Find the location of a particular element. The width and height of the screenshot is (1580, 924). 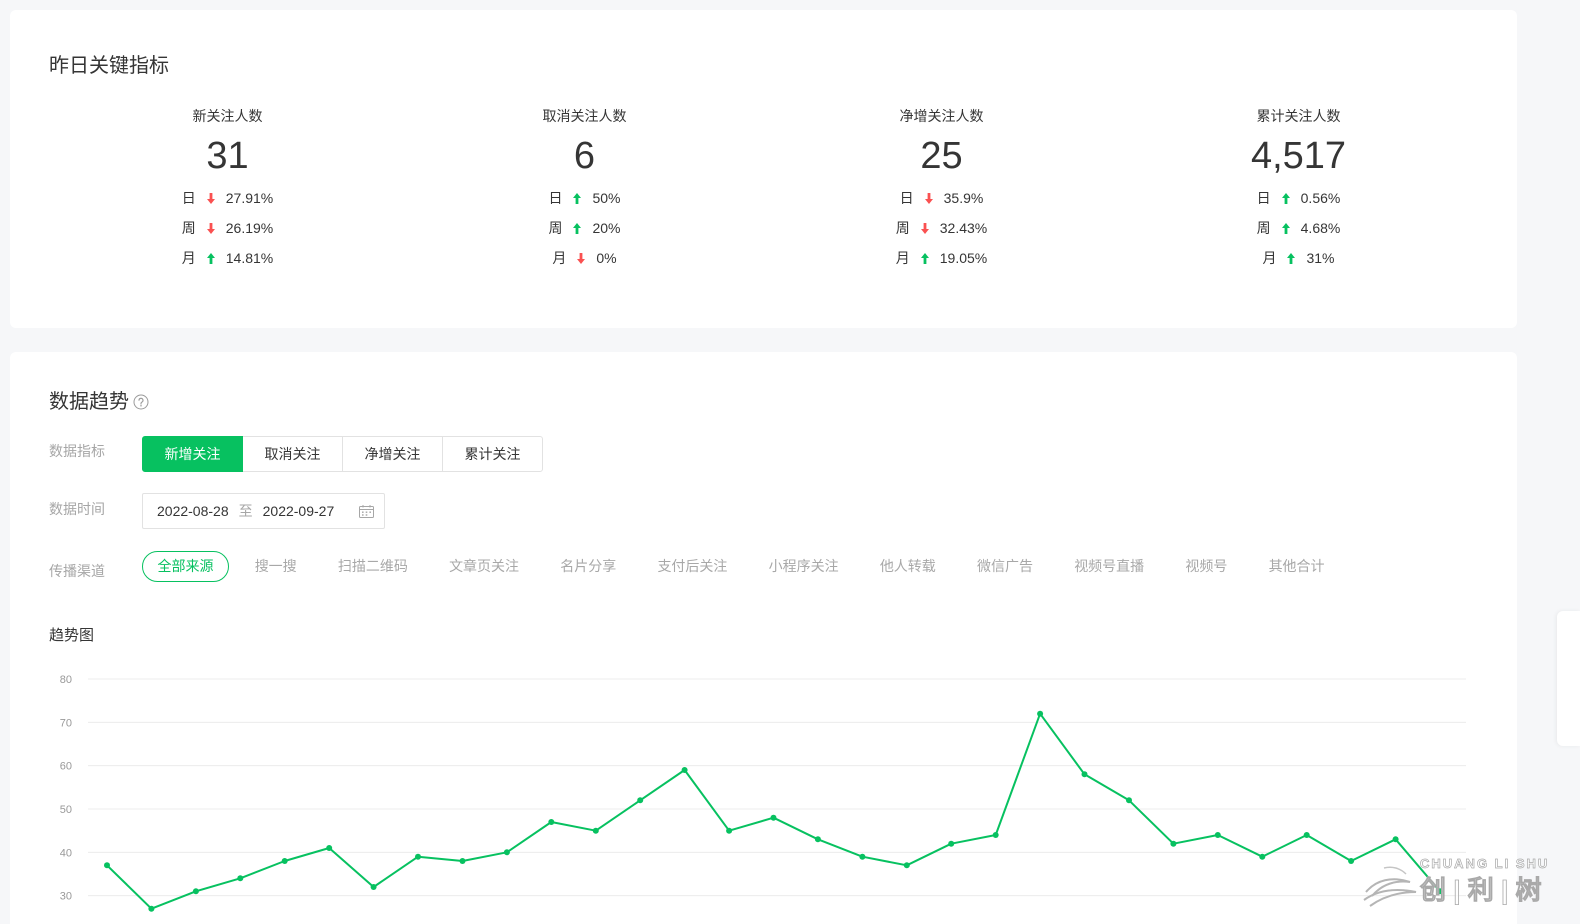

change-row-month: 月 31% is located at coordinates (1298, 258).